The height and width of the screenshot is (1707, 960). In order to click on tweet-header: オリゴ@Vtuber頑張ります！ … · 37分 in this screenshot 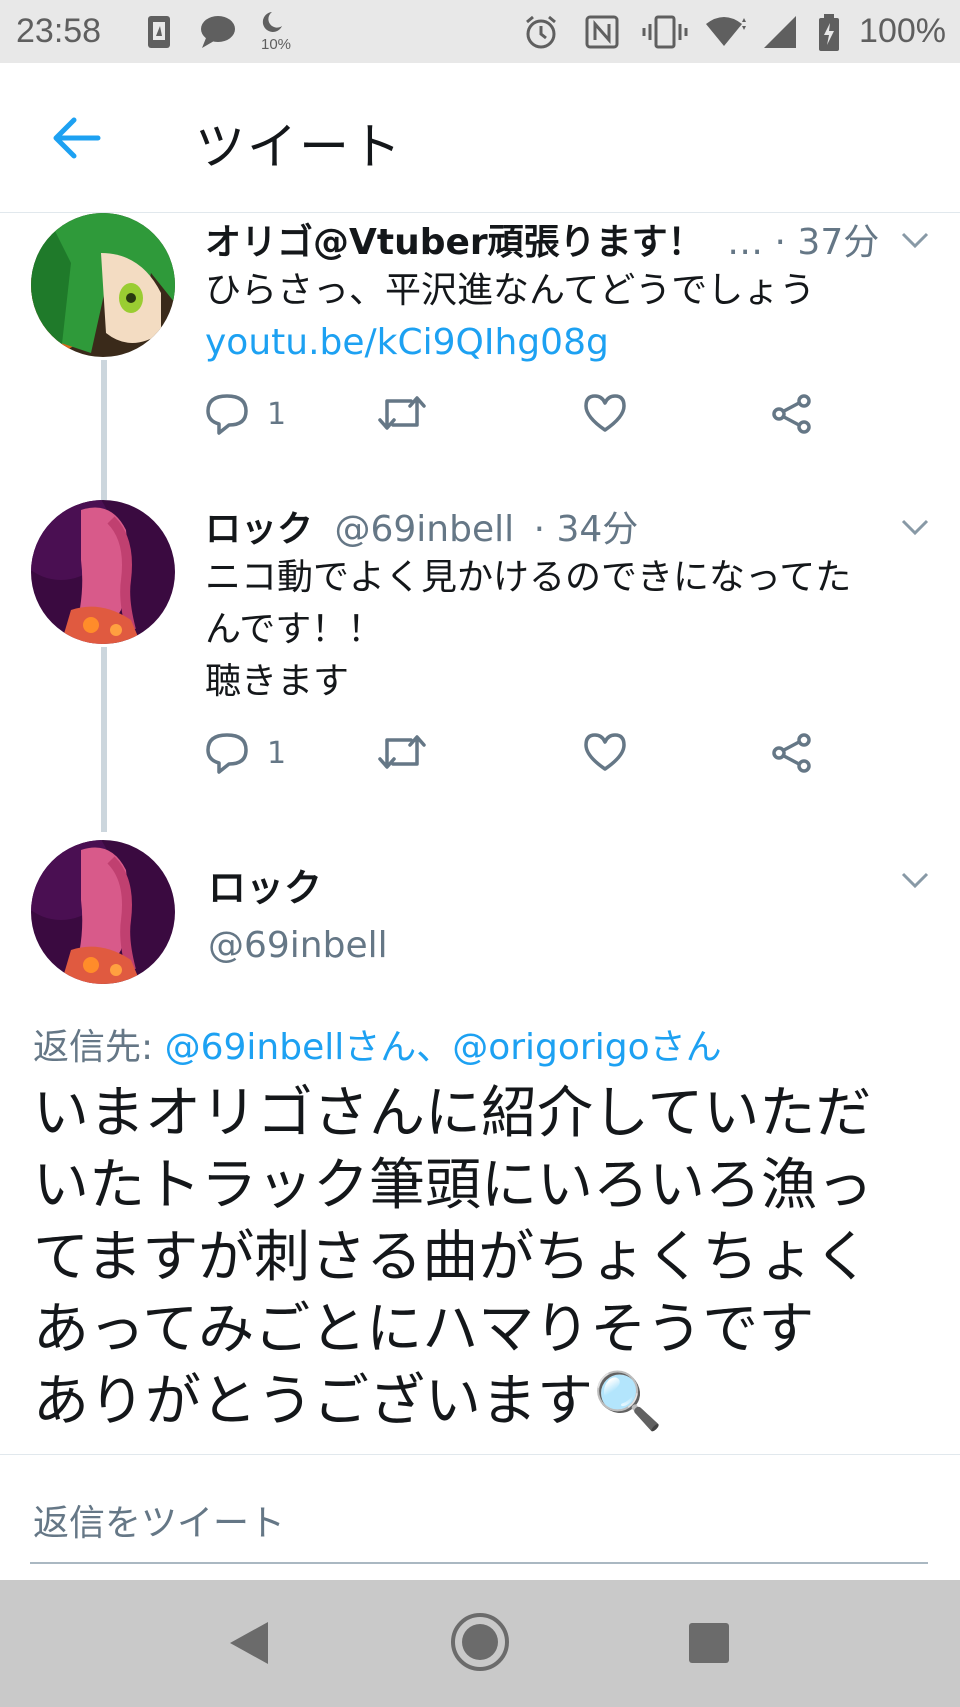, I will do `click(542, 239)`.